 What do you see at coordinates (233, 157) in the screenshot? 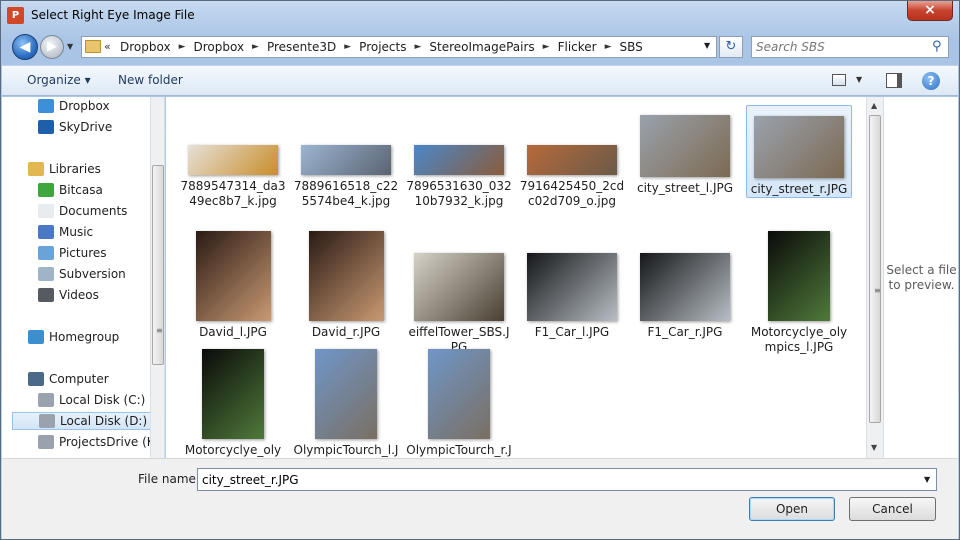
I see `file-item: 7889547314_da349ec8b7_k.jpg` at bounding box center [233, 157].